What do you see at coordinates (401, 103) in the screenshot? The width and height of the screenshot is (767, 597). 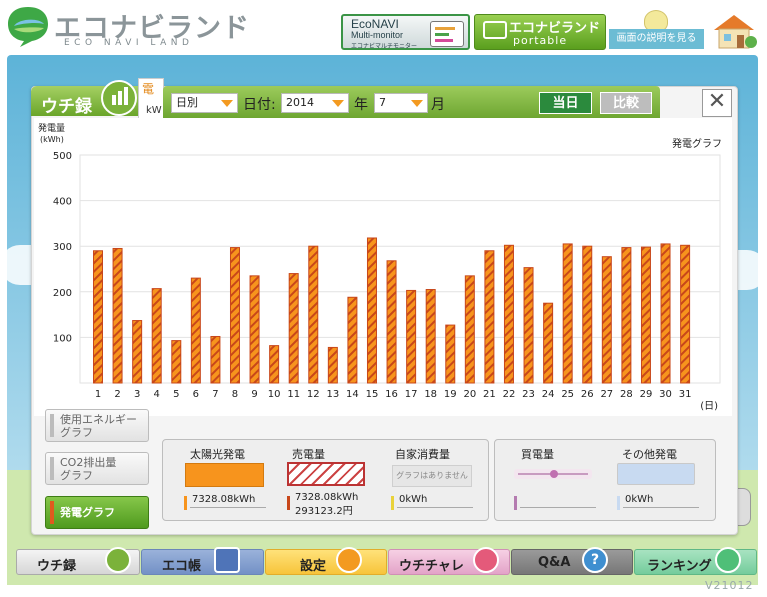 I see `month-select: 7` at bounding box center [401, 103].